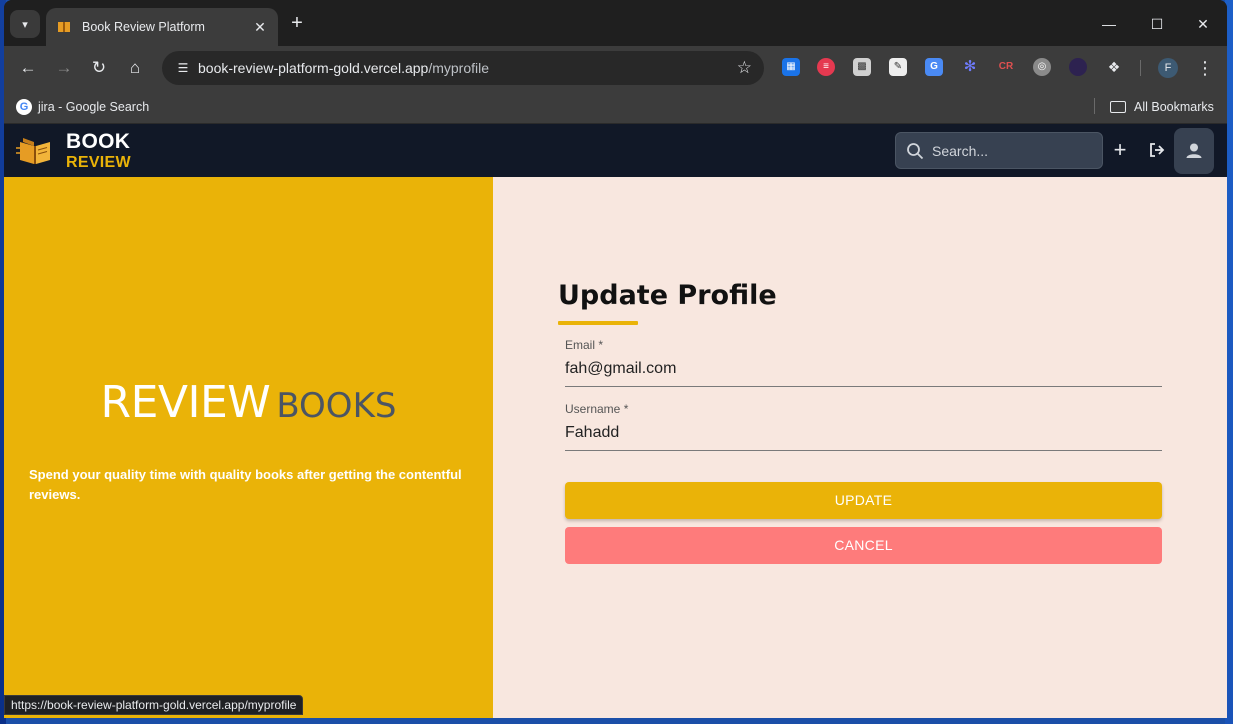  Describe the element at coordinates (1205, 68) in the screenshot. I see `browser-menu-icon: ⋮` at that location.